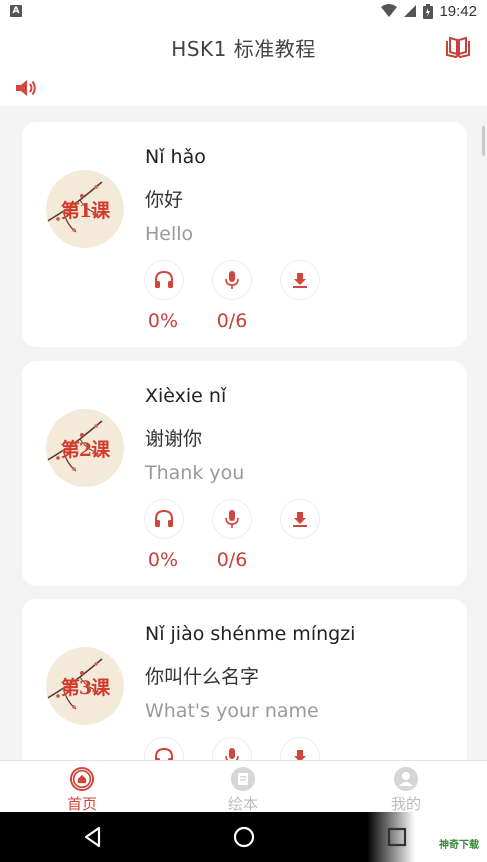  Describe the element at coordinates (243, 779) in the screenshot. I see `picture-book-icon` at that location.